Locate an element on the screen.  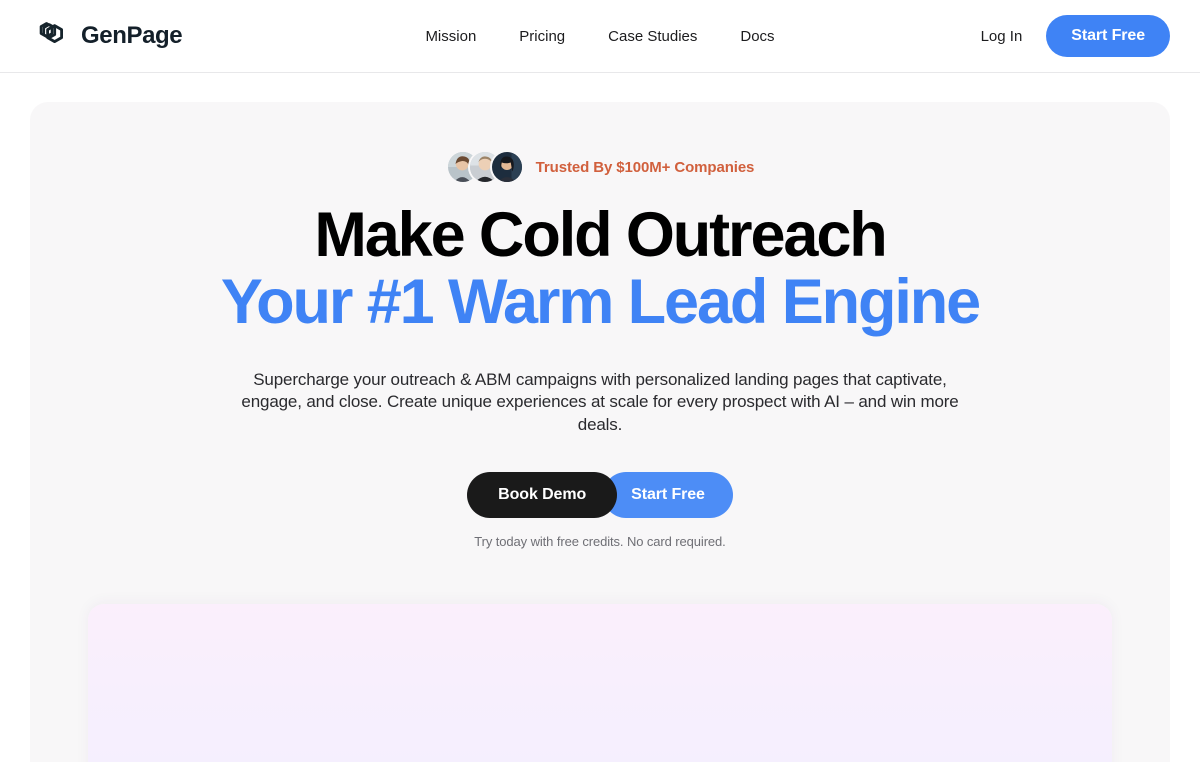
brand-name: GenPage is located at coordinates (132, 35).